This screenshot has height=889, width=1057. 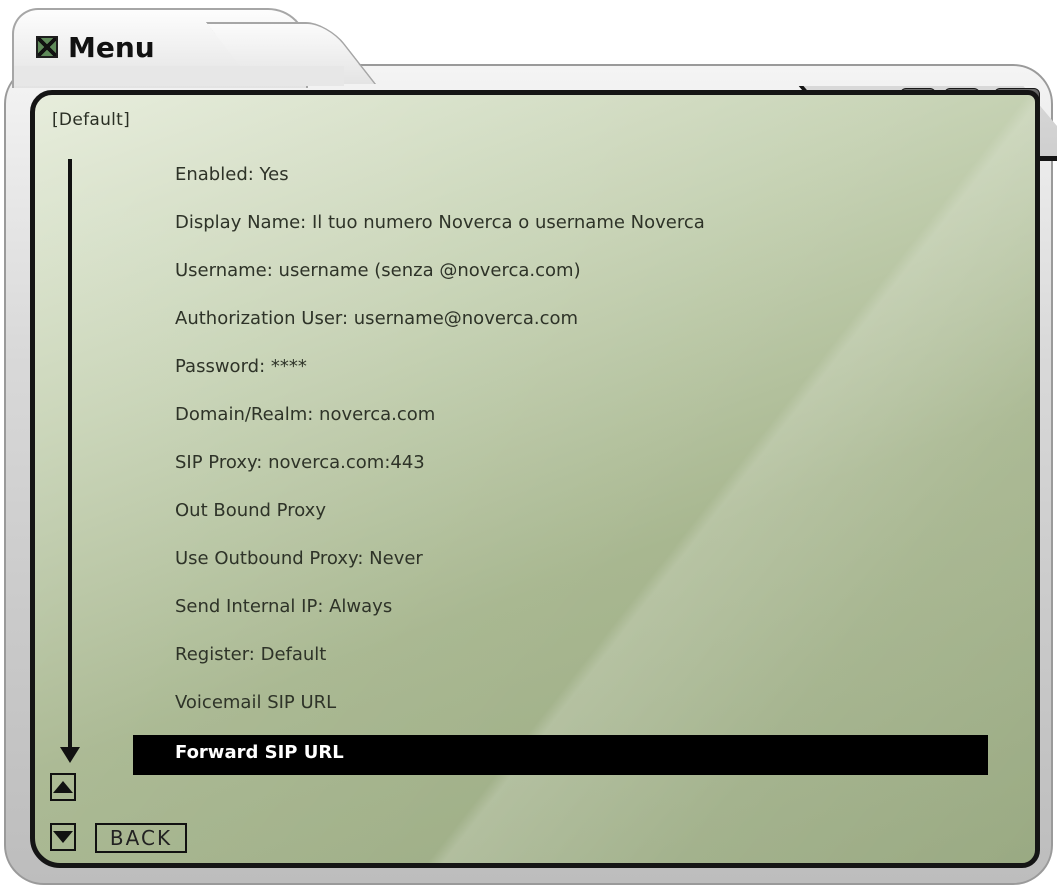 What do you see at coordinates (47, 47) in the screenshot?
I see `app-icon` at bounding box center [47, 47].